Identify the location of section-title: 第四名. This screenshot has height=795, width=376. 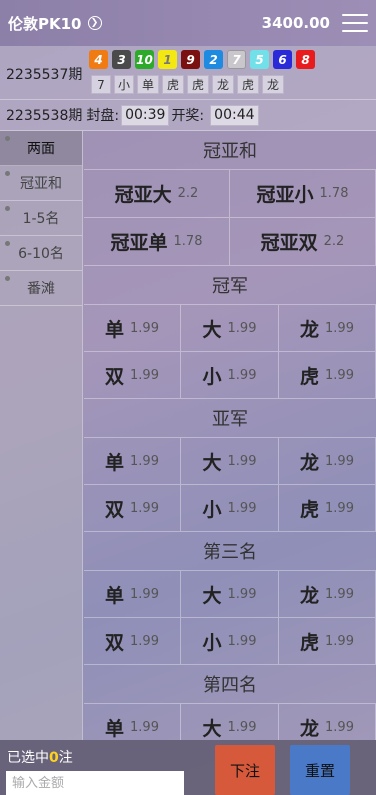
(230, 684).